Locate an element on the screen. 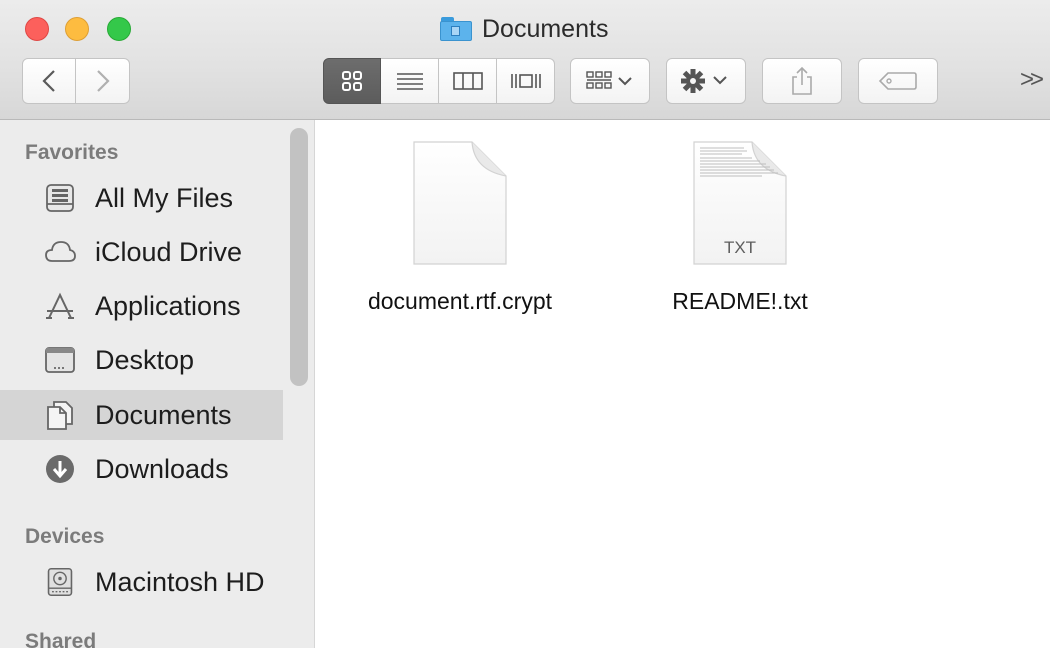 Image resolution: width=1050 pixels, height=648 pixels. text-document-icon: TXT is located at coordinates (740, 203).